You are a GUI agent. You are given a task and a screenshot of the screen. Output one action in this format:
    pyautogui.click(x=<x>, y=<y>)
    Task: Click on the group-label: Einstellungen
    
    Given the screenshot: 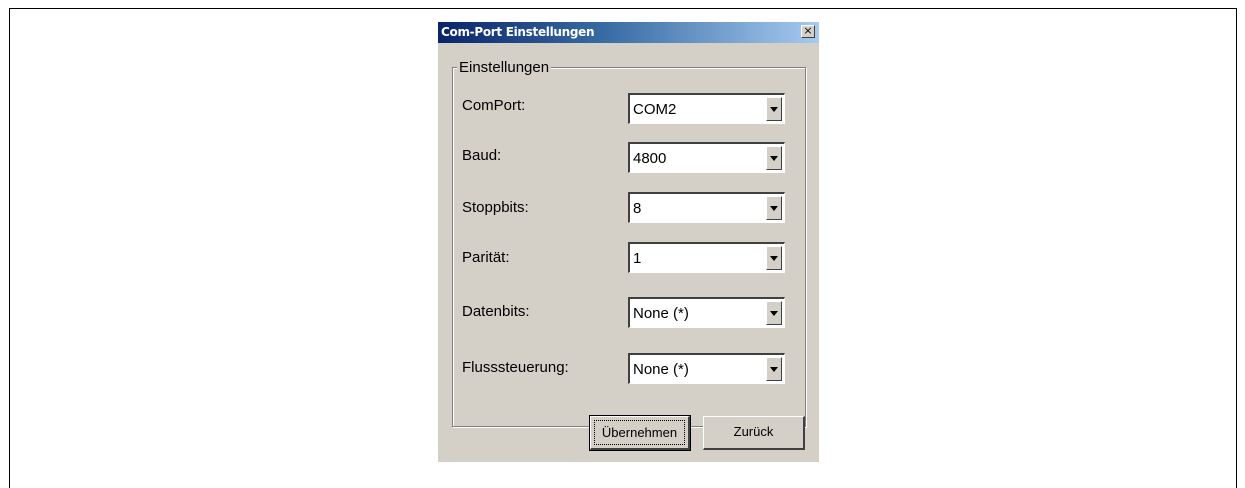 What is the action you would take?
    pyautogui.click(x=504, y=67)
    